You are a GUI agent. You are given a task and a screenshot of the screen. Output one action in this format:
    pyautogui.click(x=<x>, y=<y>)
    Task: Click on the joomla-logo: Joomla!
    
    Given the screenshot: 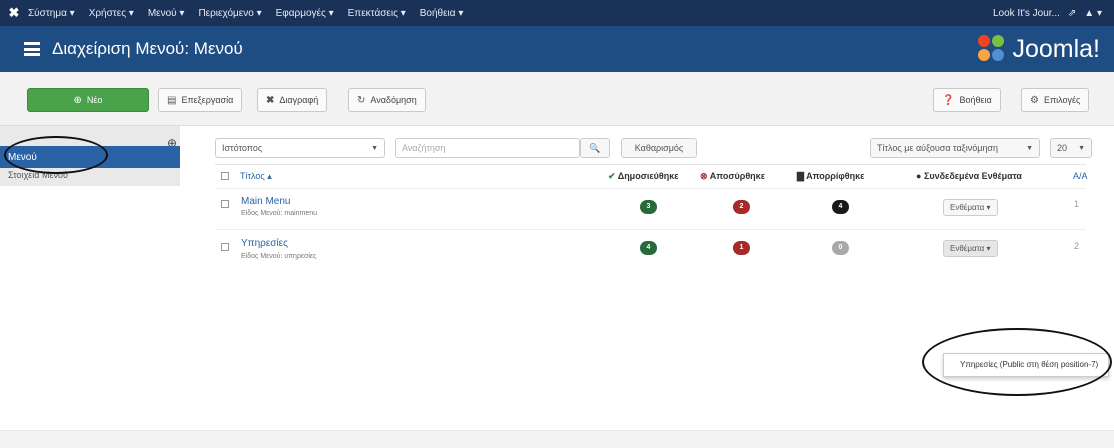 What is the action you would take?
    pyautogui.click(x=1039, y=49)
    